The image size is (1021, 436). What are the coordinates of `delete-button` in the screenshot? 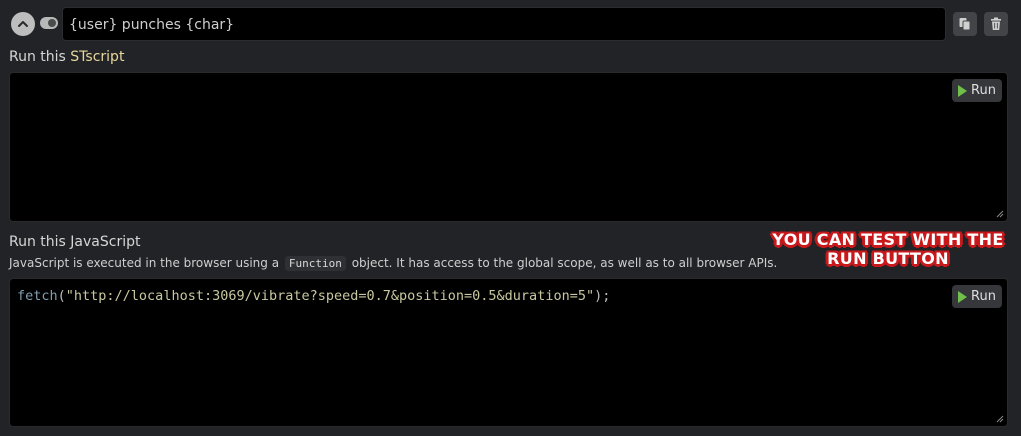 It's located at (996, 24).